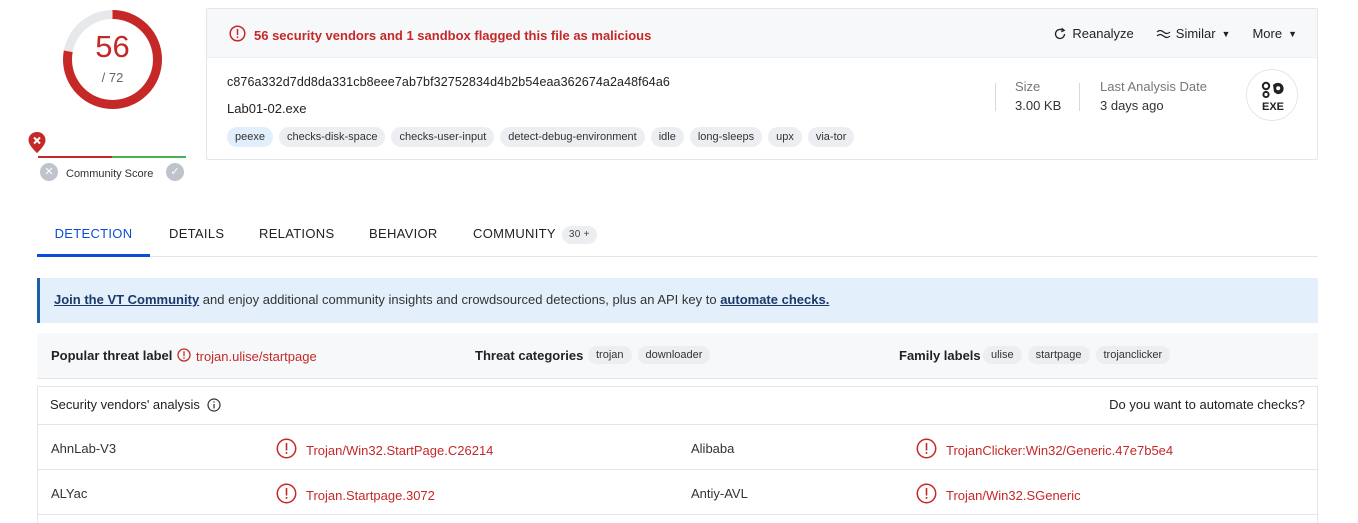  What do you see at coordinates (443, 137) in the screenshot?
I see `file-tag: checks-user-input` at bounding box center [443, 137].